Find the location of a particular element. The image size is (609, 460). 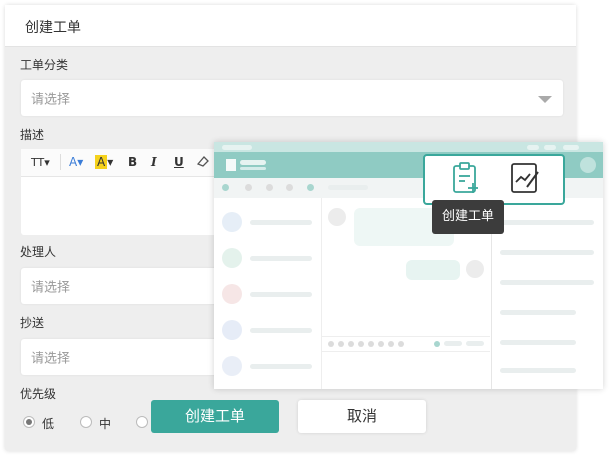

toolbar-divider is located at coordinates (60, 162).